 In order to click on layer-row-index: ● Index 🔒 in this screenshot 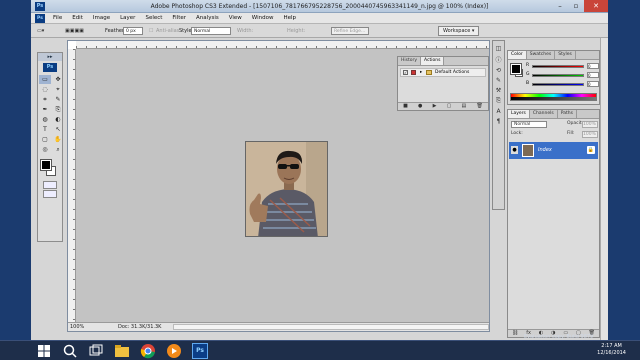, I will do `click(553, 150)`.